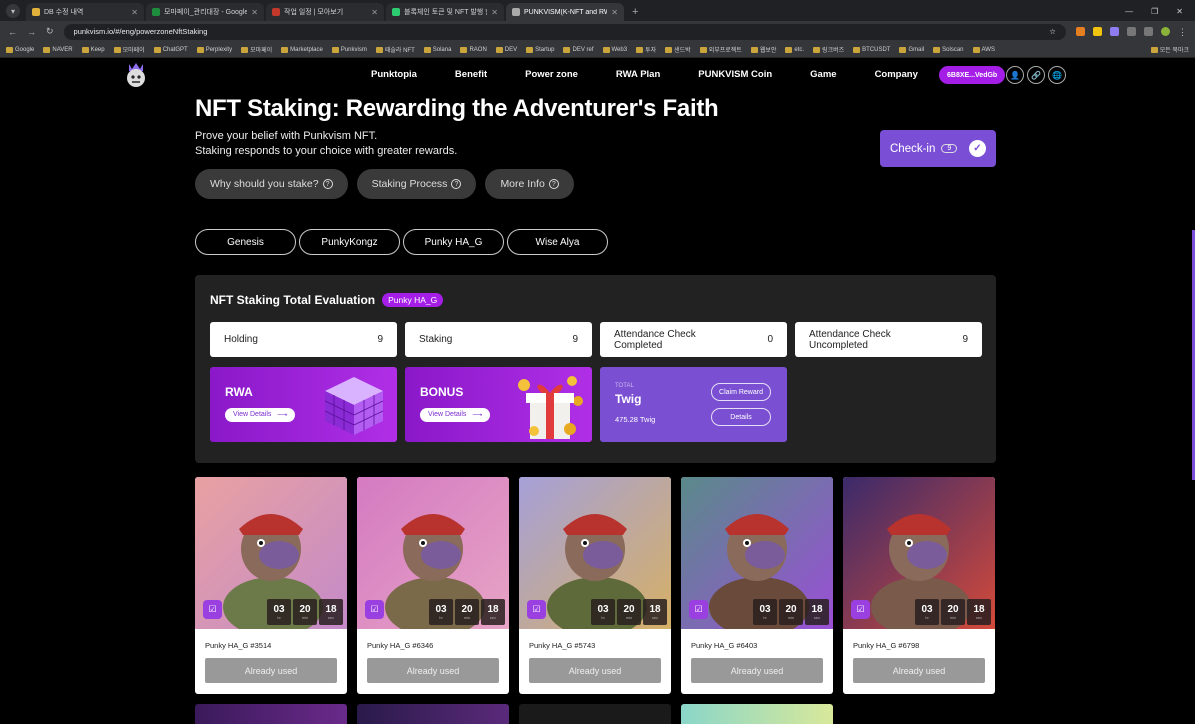  I want to click on nav-company: Company, so click(896, 74).